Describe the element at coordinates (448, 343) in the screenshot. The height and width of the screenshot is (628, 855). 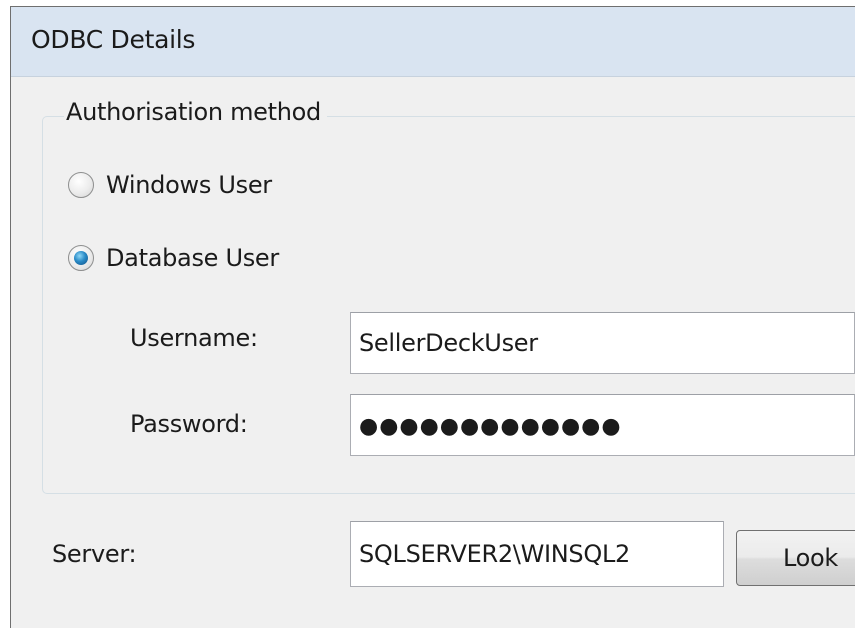
I see `username-value: SellerDeckUser` at that location.